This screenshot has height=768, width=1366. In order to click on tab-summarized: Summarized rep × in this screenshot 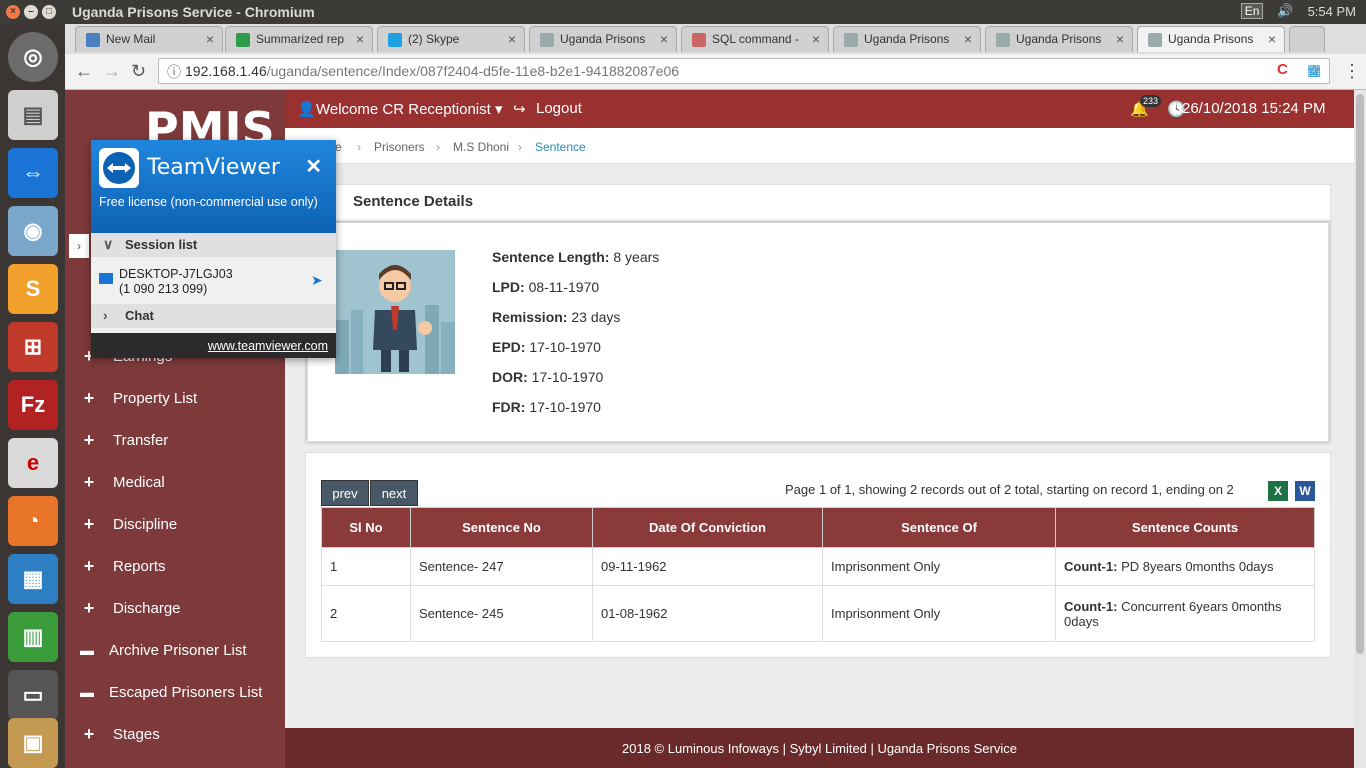, I will do `click(299, 39)`.